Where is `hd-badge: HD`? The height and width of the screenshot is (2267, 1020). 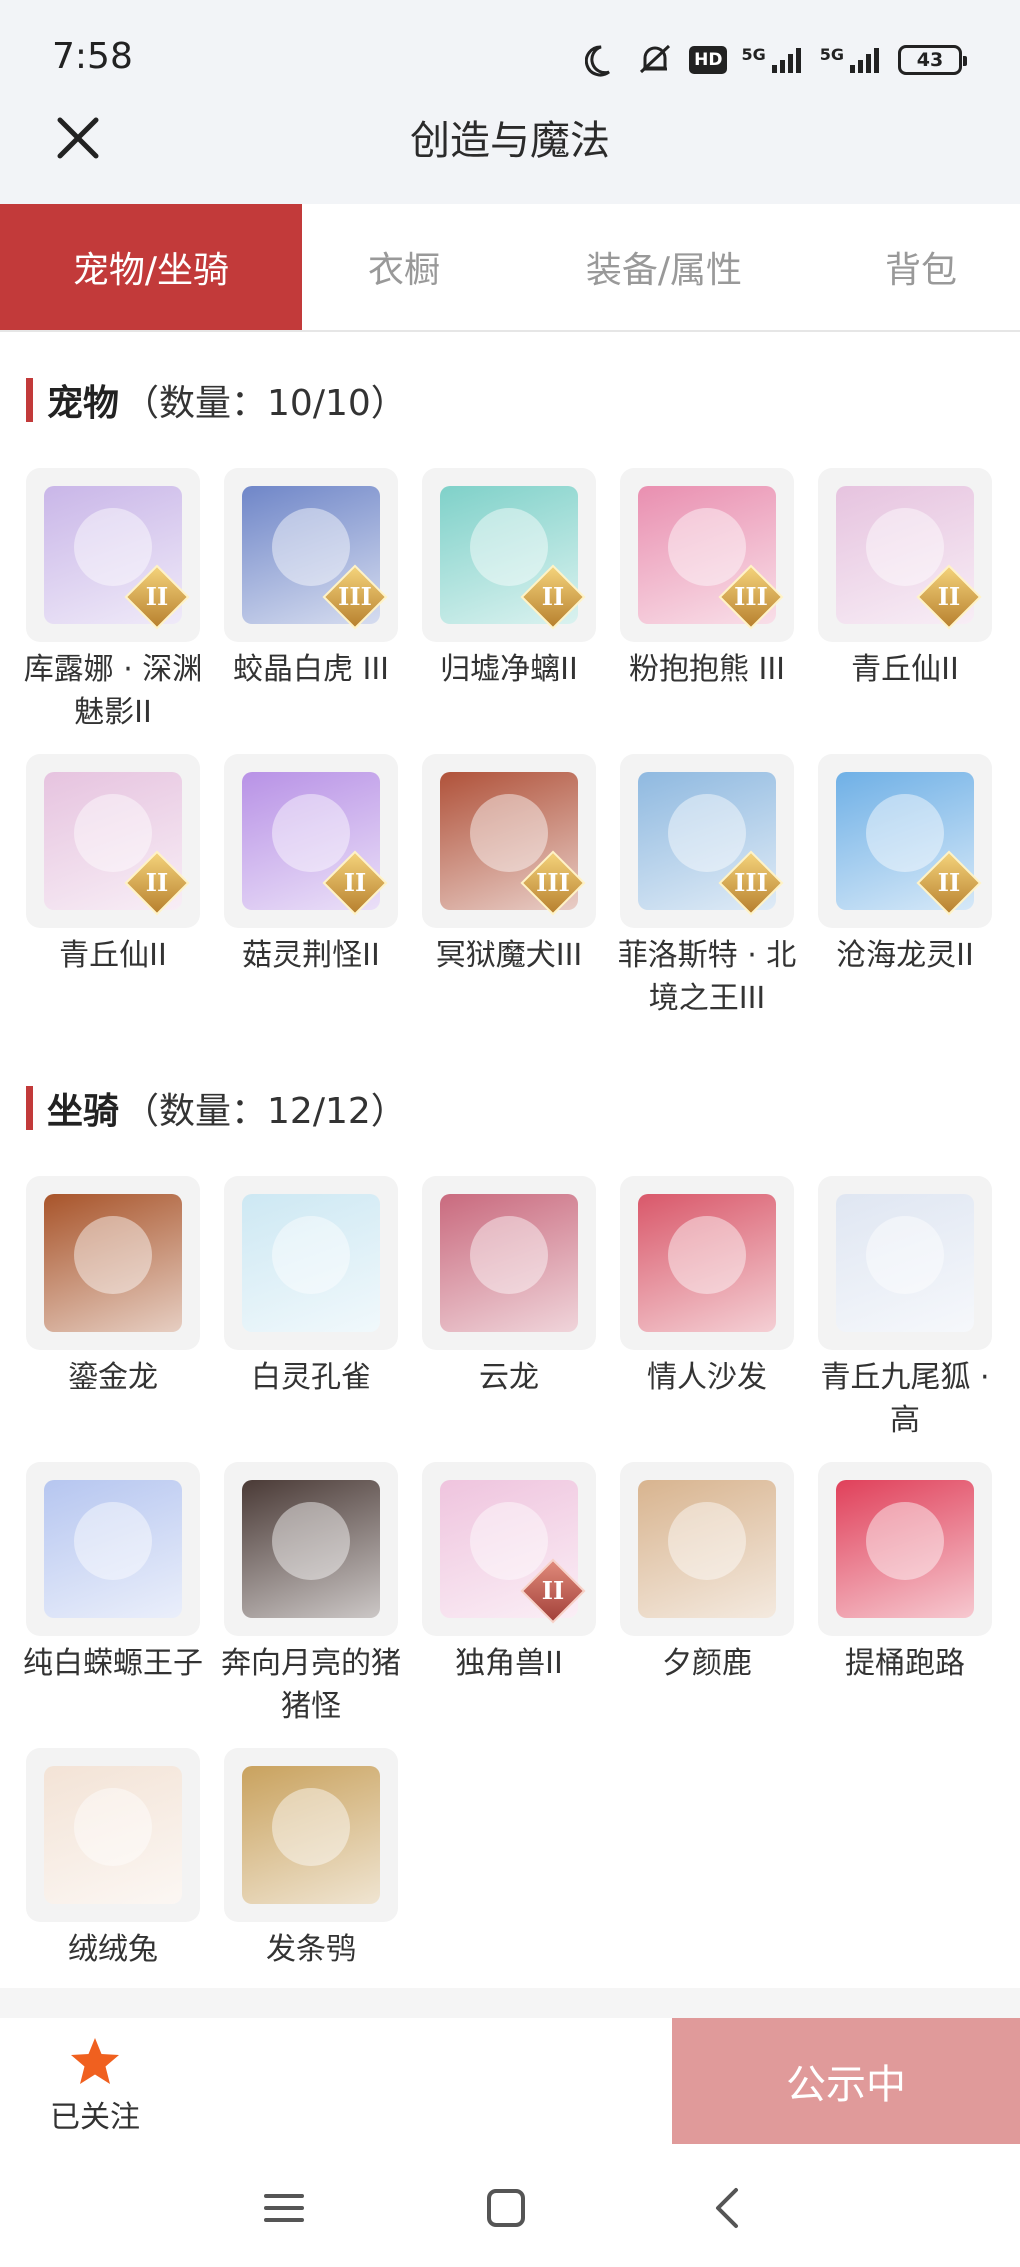 hd-badge: HD is located at coordinates (708, 60).